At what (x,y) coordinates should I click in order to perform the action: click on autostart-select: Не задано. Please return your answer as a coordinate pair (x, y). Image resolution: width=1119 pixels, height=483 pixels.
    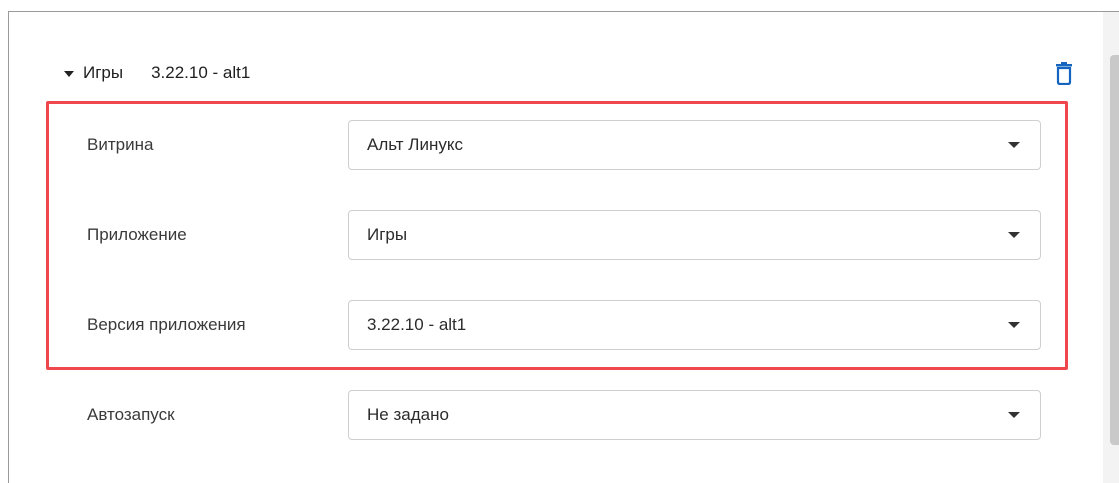
    Looking at the image, I should click on (694, 415).